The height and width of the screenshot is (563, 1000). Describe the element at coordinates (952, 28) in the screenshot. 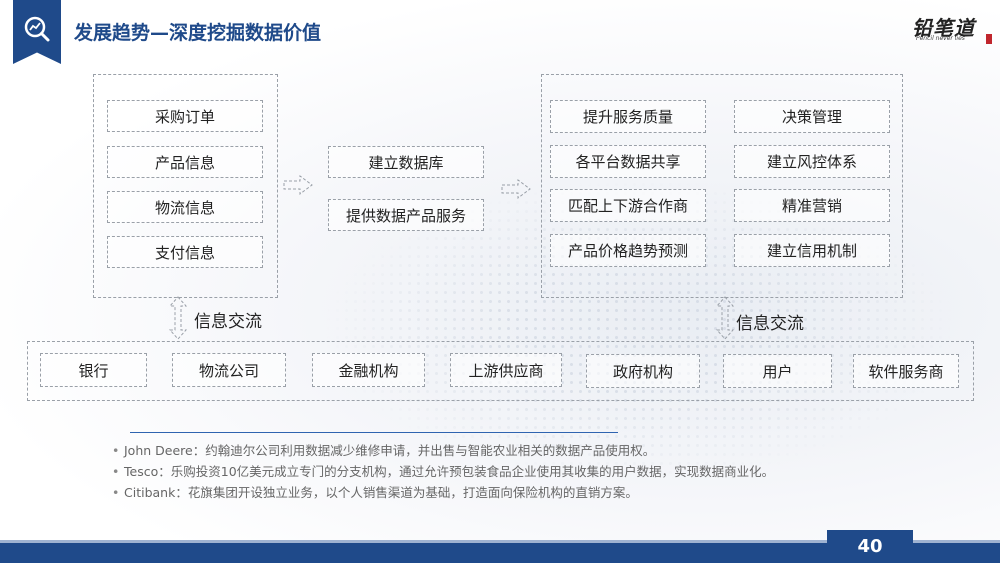

I see `brand-logo: 铅笔道 Pencil never lies` at that location.